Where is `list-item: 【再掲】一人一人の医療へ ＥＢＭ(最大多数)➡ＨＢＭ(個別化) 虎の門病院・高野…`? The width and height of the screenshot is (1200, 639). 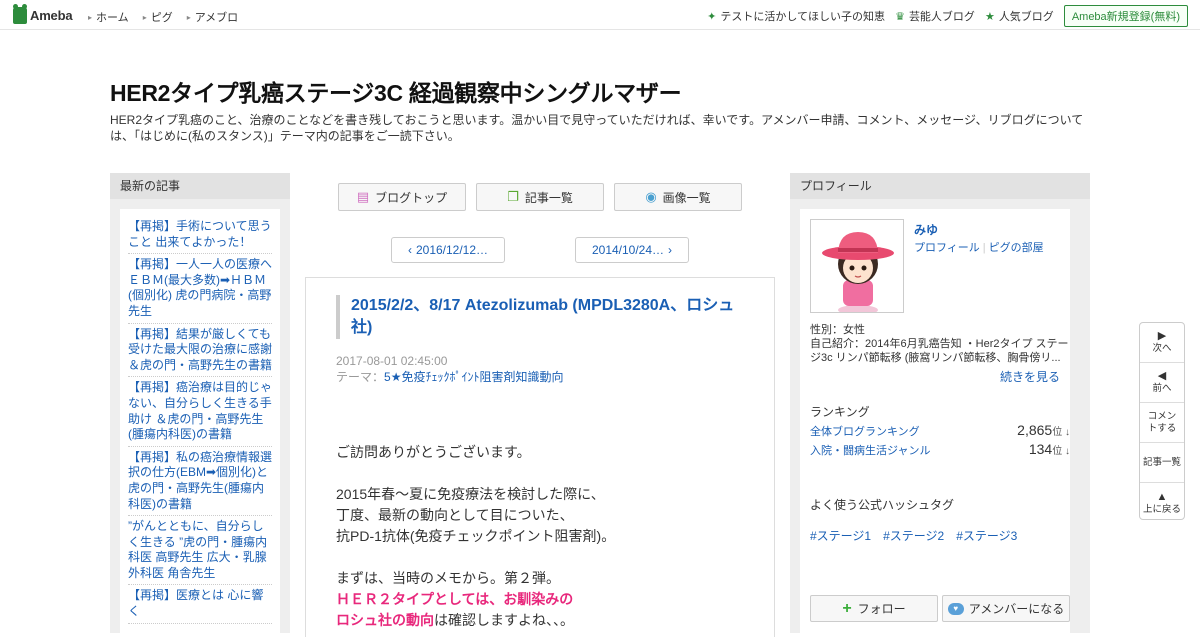
list-item: 【再掲】一人一人の医療へ ＥＢＭ(最大多数)➡ＨＢＭ(個別化) 虎の門病院・高野… is located at coordinates (200, 290).